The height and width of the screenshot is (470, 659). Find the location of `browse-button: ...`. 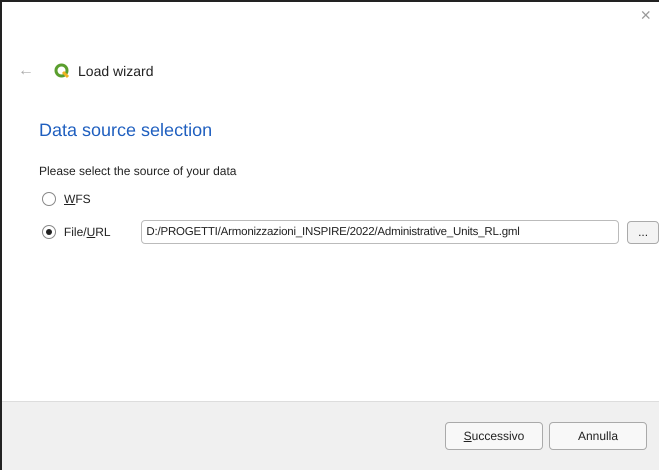

browse-button: ... is located at coordinates (643, 232).